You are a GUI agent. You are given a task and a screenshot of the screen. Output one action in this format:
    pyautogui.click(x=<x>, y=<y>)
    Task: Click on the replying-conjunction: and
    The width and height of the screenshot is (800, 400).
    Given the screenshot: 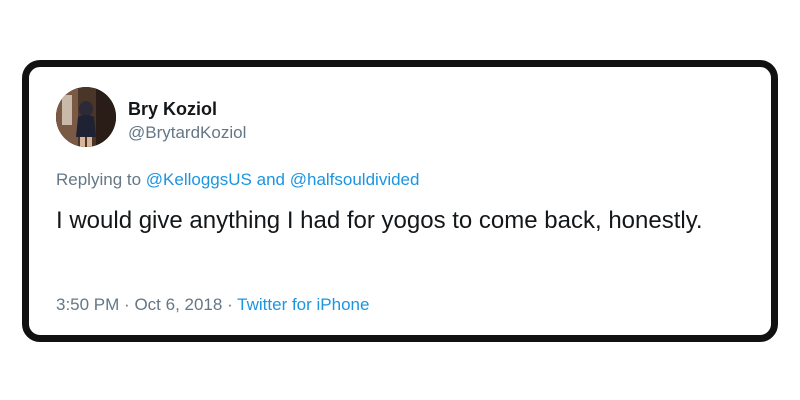 What is the action you would take?
    pyautogui.click(x=271, y=179)
    